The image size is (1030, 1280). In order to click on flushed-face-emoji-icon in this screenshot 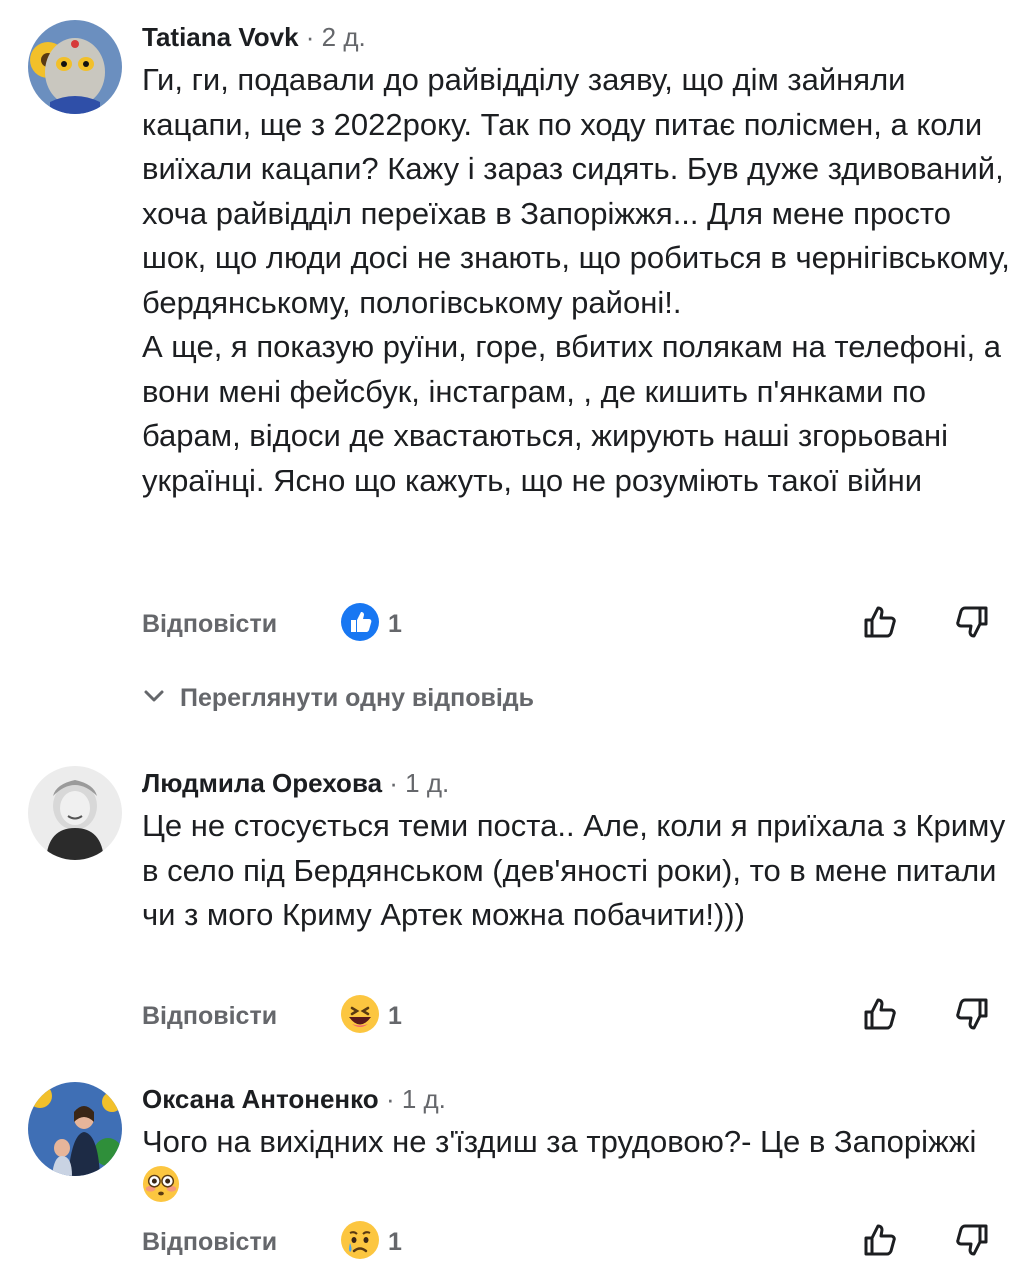, I will do `click(161, 1184)`.